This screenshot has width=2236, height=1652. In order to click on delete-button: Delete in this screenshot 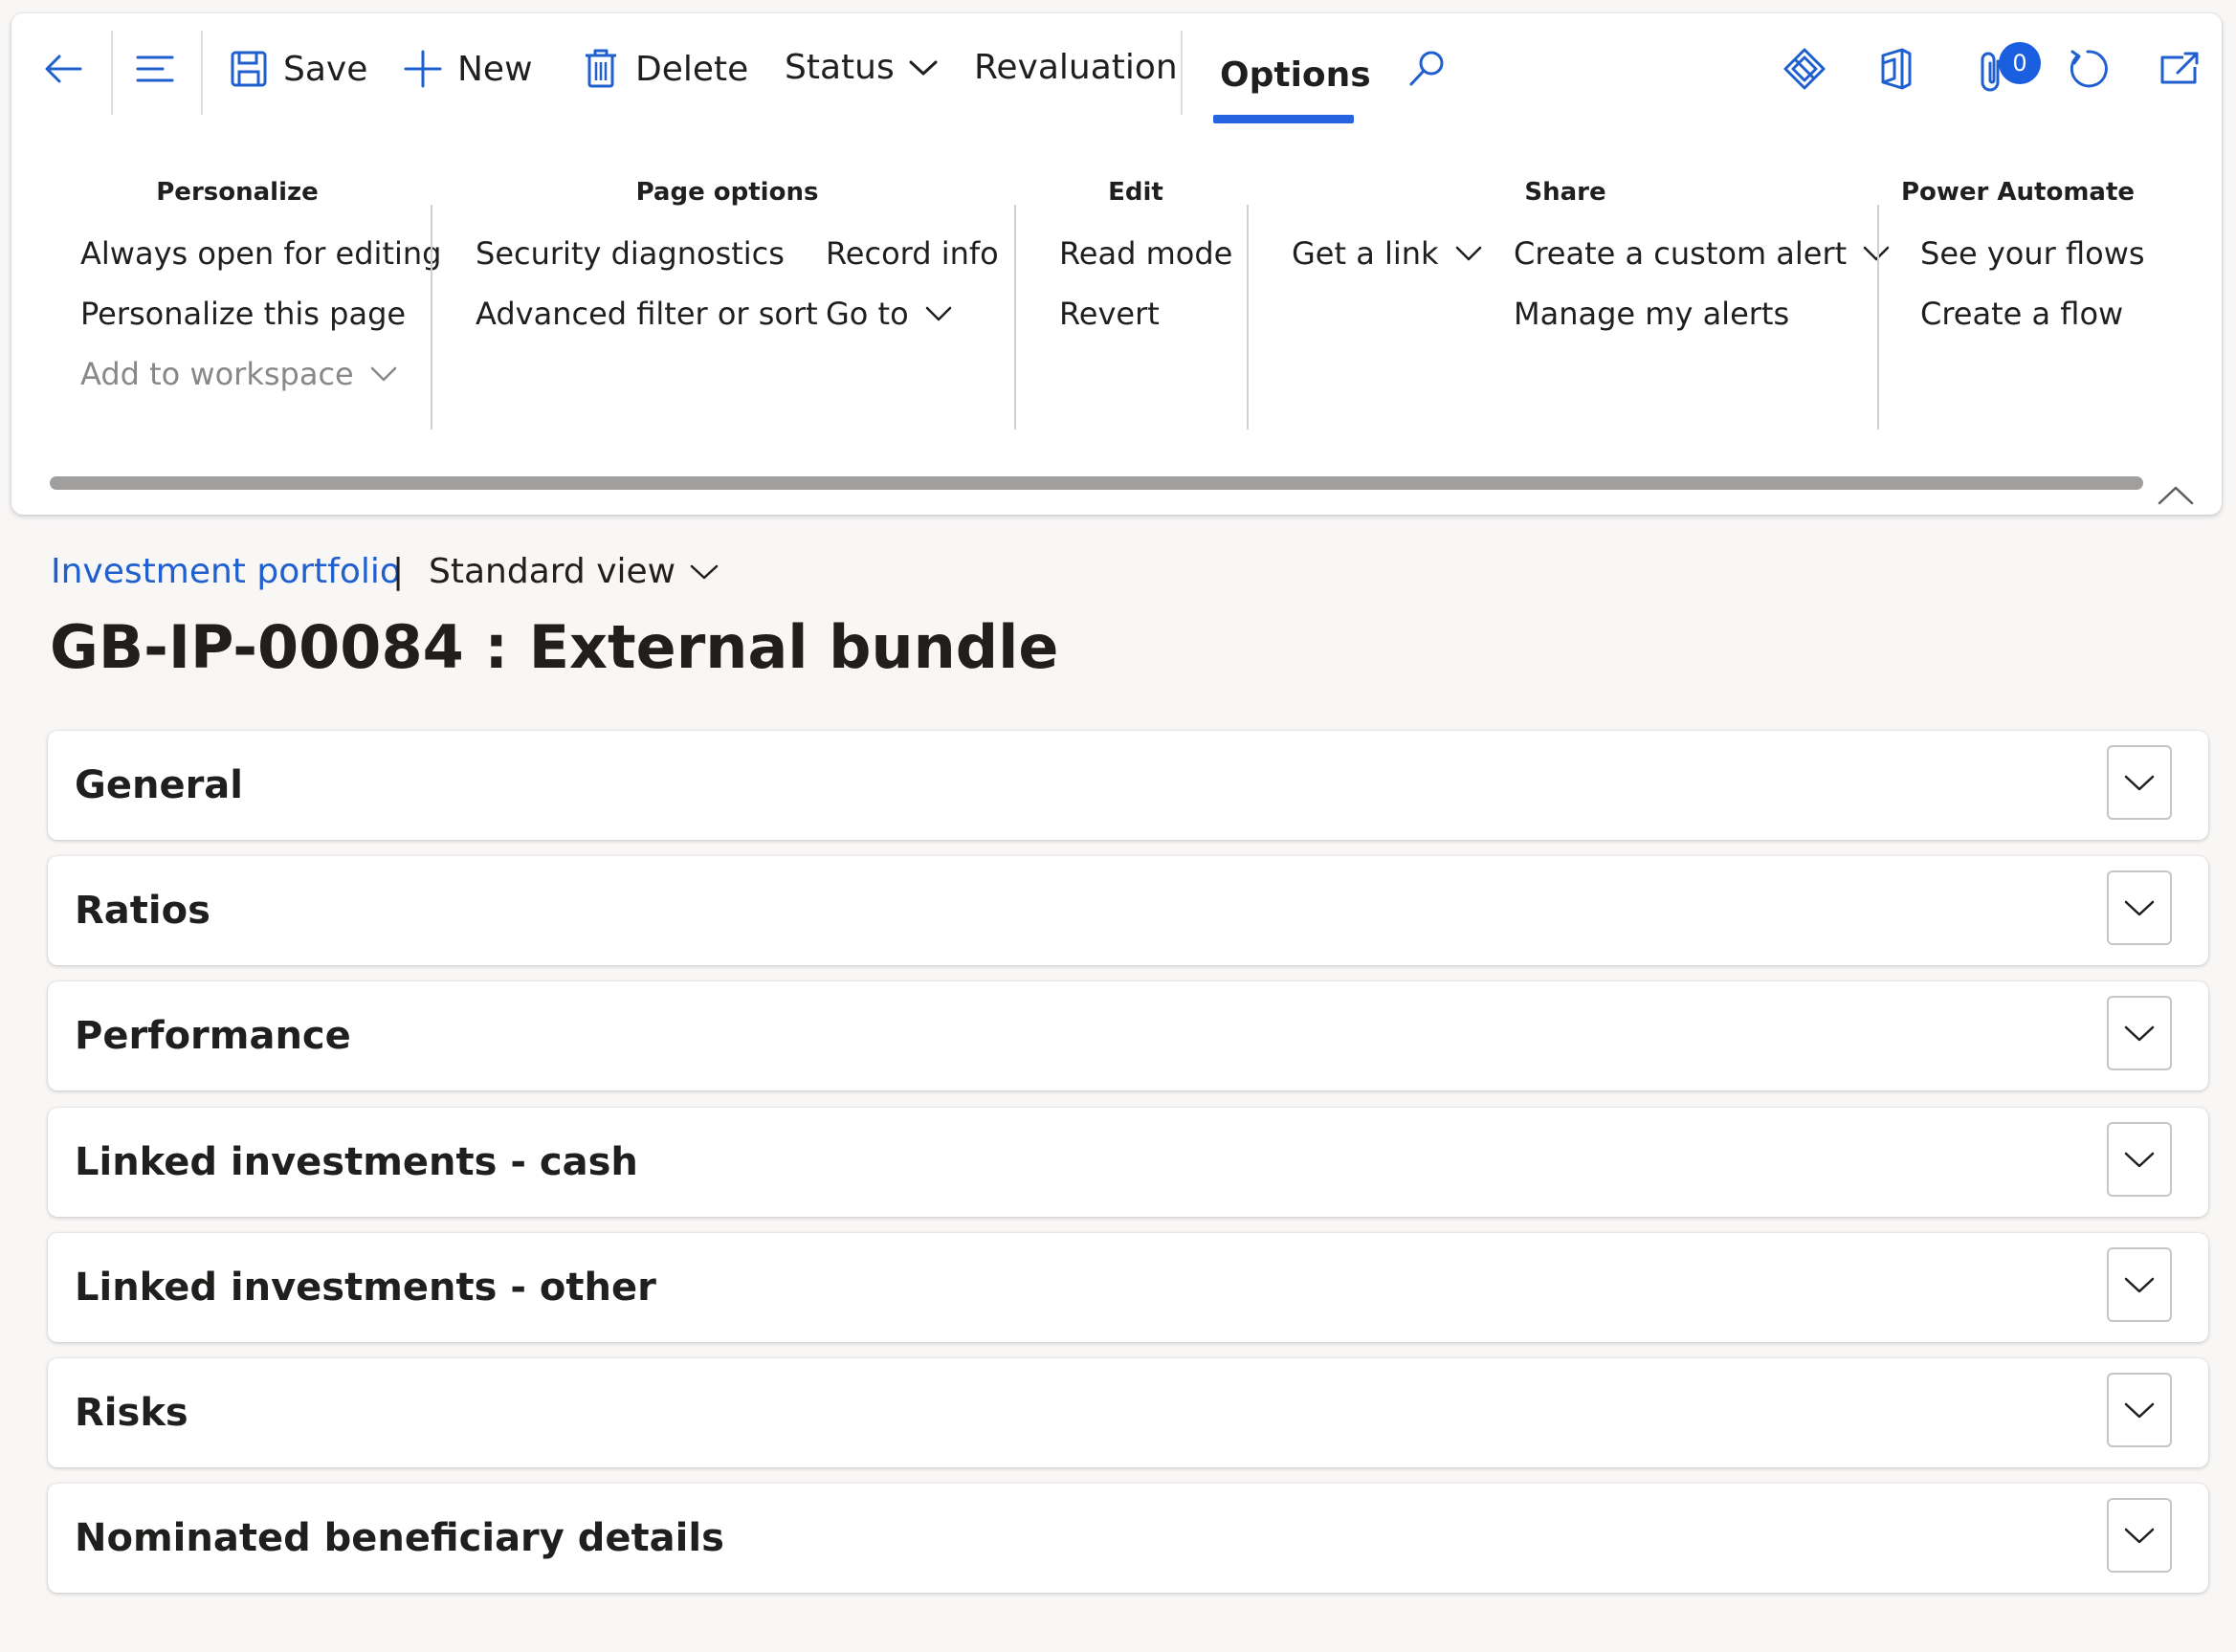, I will do `click(664, 69)`.